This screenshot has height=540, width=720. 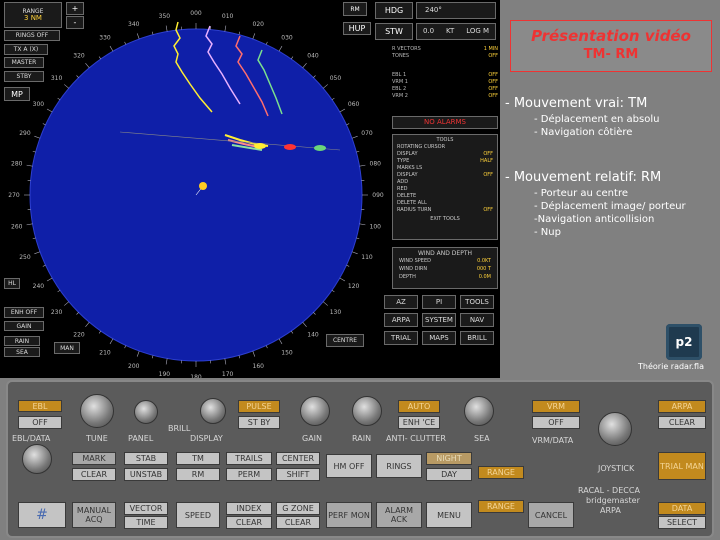 I want to click on tools-menu-item: ROTATING CURSOR, so click(x=445, y=147).